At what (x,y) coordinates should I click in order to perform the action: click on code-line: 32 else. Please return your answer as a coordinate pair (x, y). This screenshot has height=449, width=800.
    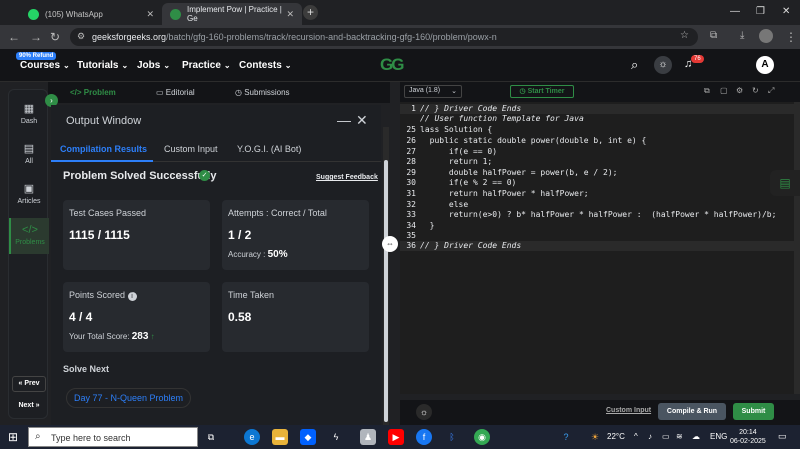
    Looking at the image, I should click on (597, 205).